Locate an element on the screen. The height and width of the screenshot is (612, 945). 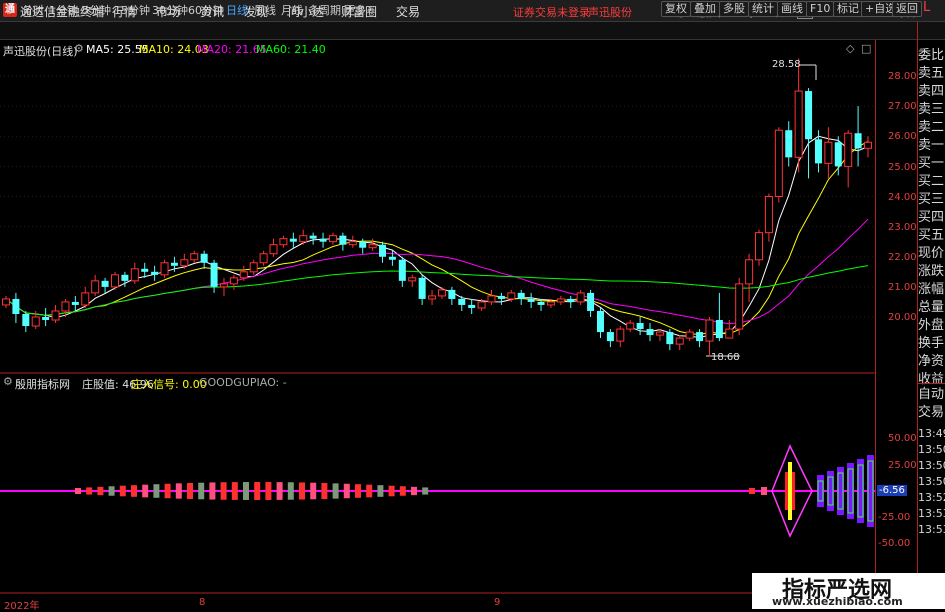
overlay-button: 叠加 is located at coordinates (705, 9).